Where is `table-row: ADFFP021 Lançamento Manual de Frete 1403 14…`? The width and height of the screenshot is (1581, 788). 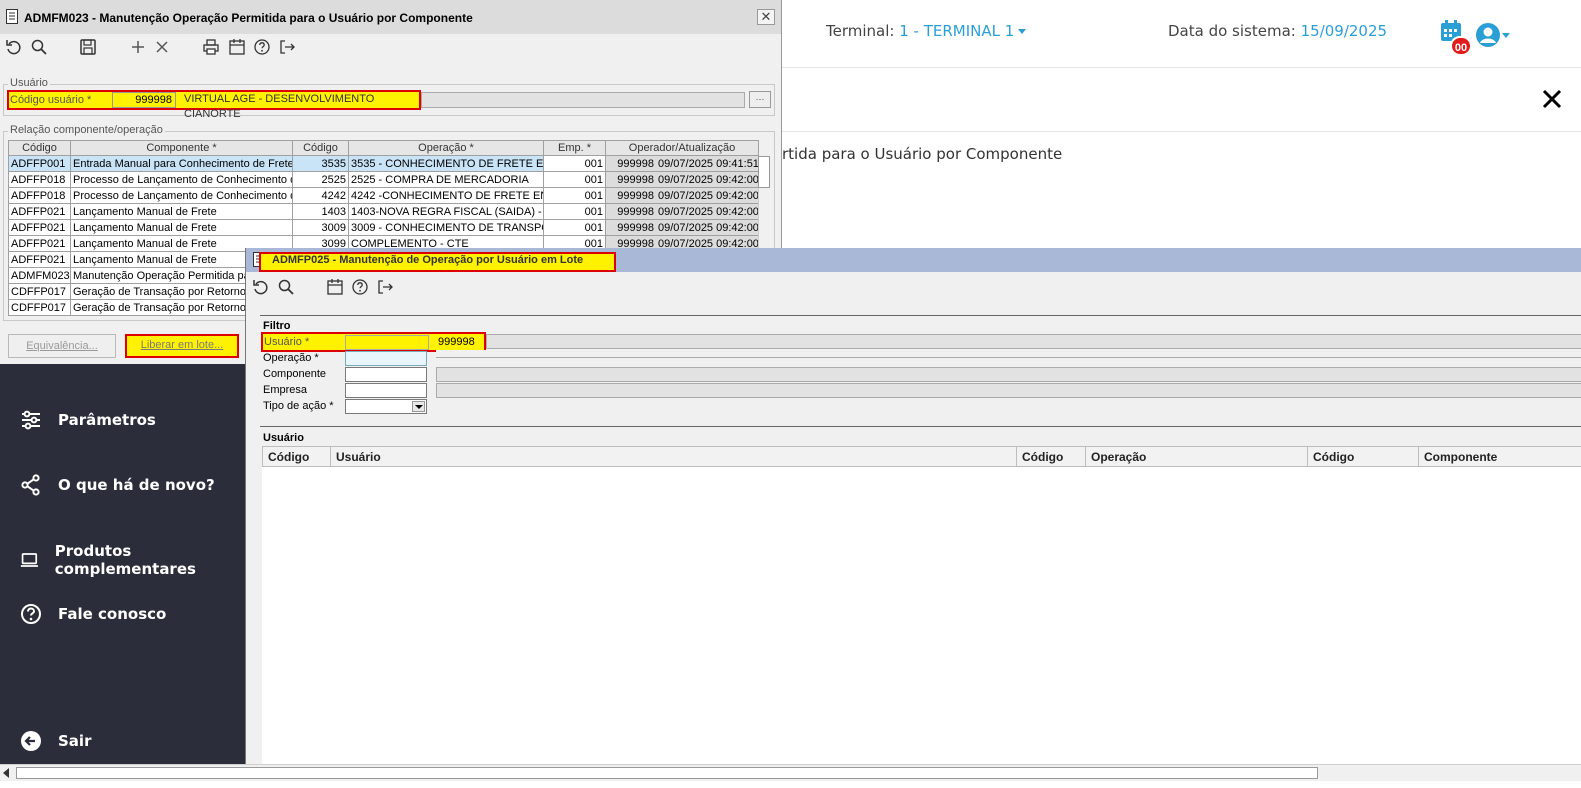 table-row: ADFFP021 Lançamento Manual de Frete 1403 14… is located at coordinates (383, 211).